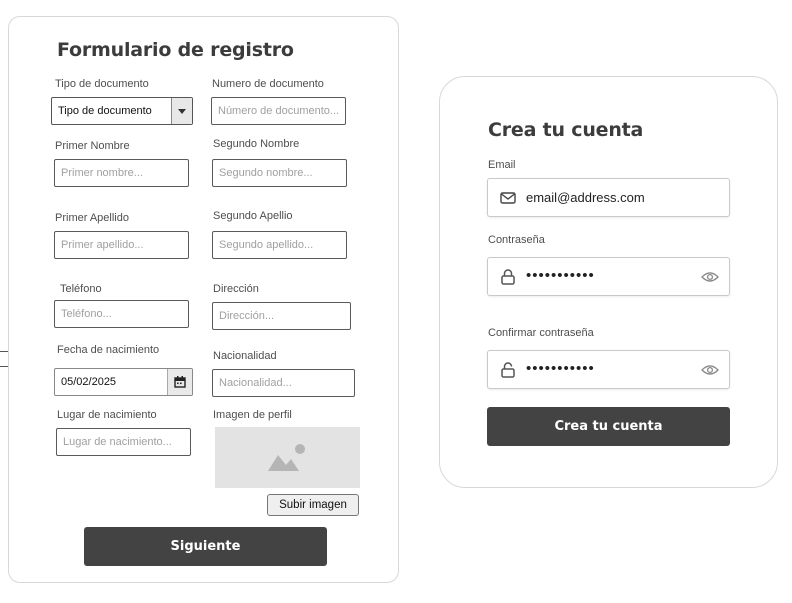  What do you see at coordinates (179, 382) in the screenshot?
I see `calendar-icon` at bounding box center [179, 382].